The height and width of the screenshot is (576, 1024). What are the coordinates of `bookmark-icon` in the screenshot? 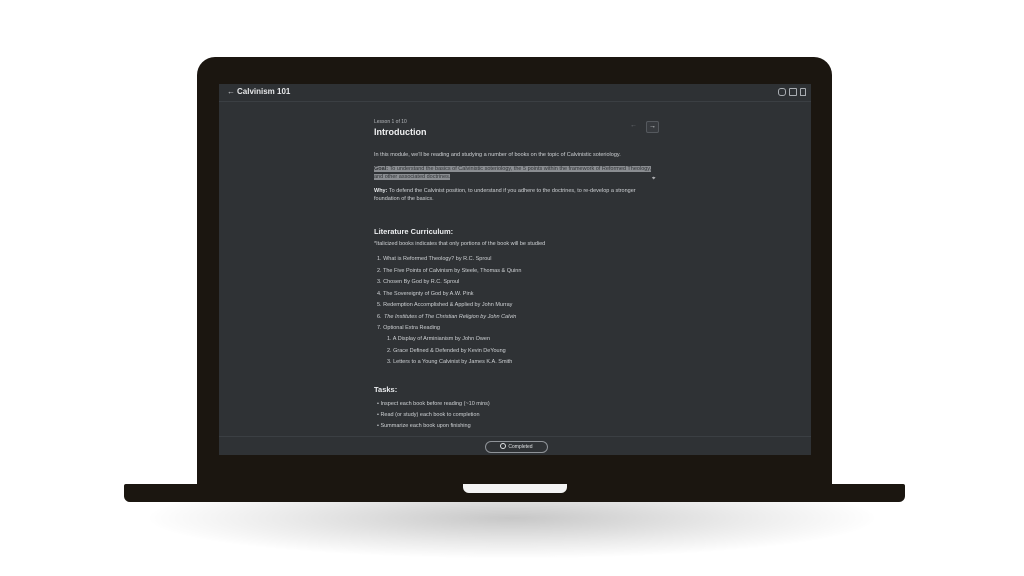 It's located at (803, 92).